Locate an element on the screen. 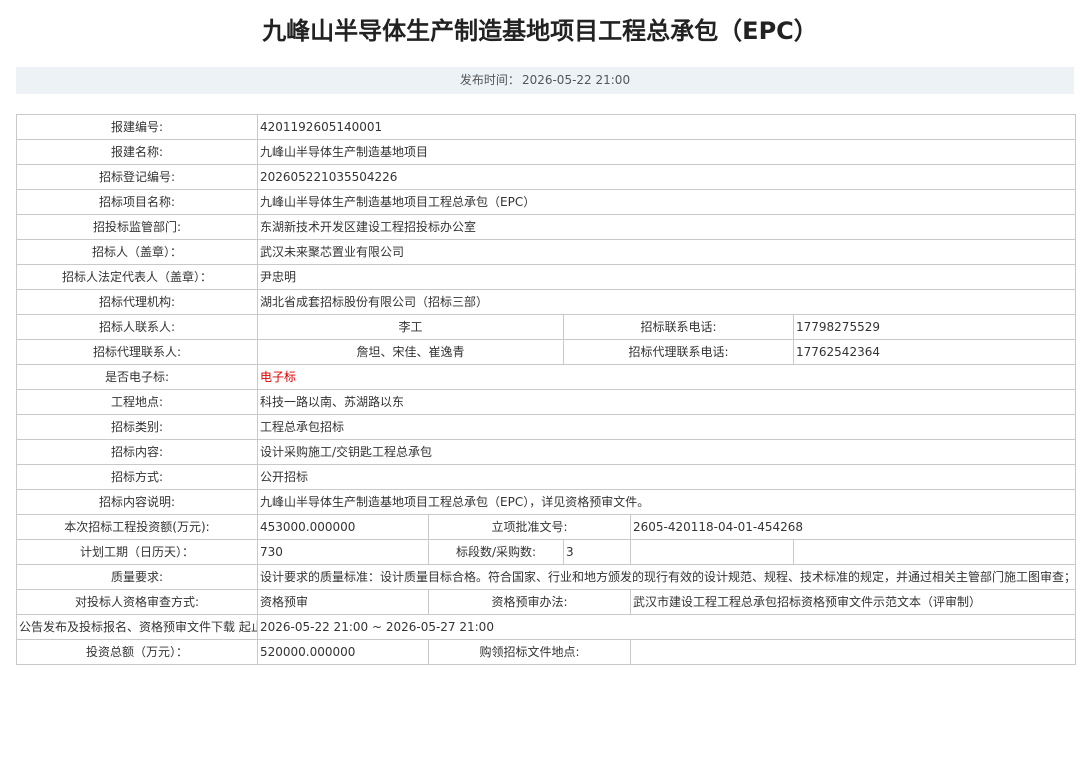  period-label: 公告发布及投标报名、资格预审文件下载 起止时间: is located at coordinates (137, 627).